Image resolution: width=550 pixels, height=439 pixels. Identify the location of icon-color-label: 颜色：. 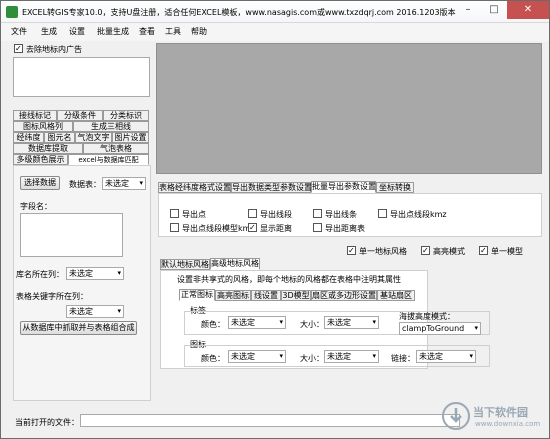
(213, 358).